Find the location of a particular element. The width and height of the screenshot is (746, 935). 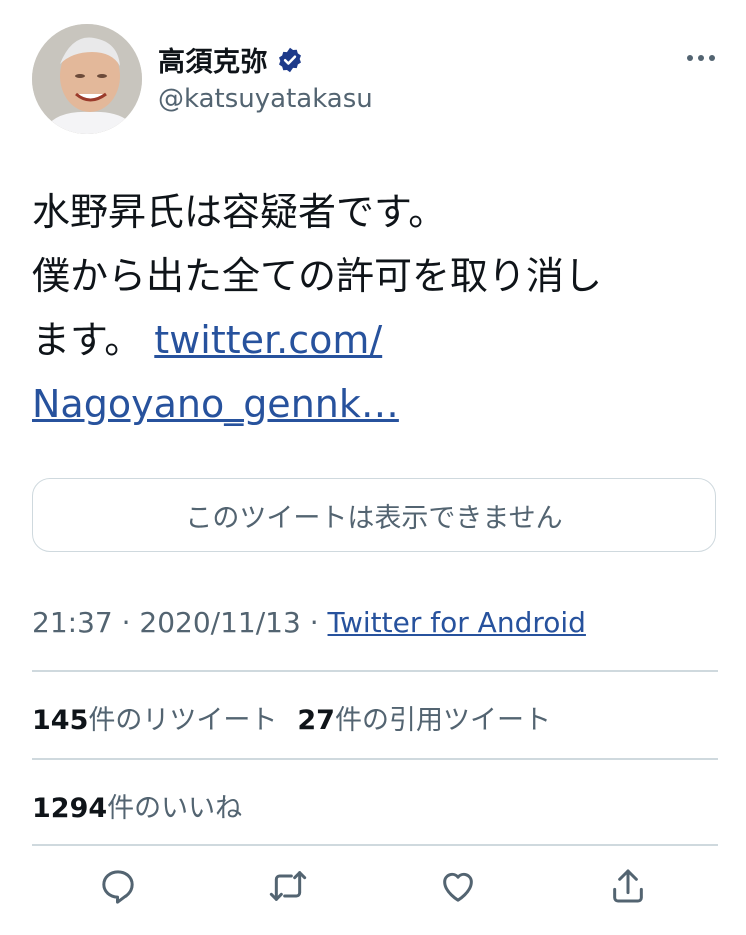

engagement-stats: 145件のリツイート 27件の引用ツイート is located at coordinates (291, 717).